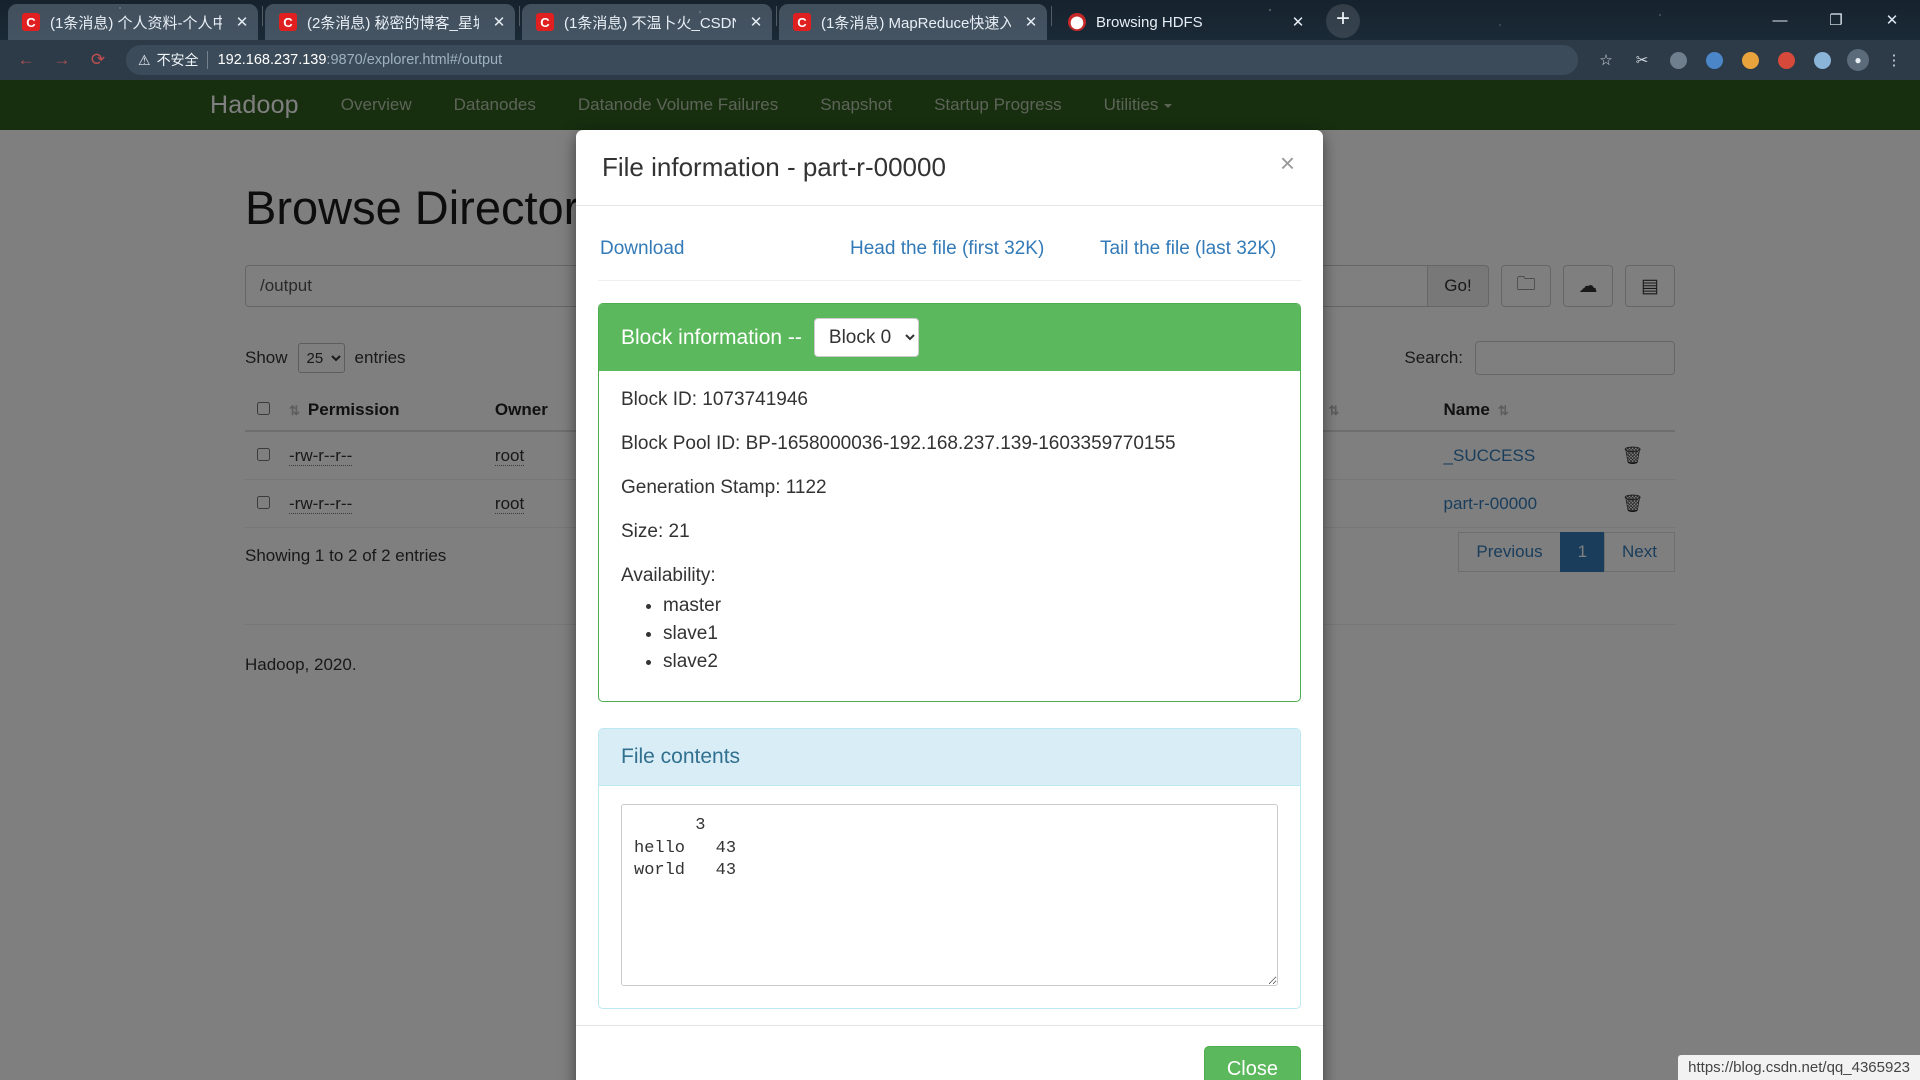  What do you see at coordinates (1188, 249) in the screenshot?
I see `tail-file-link: Tail the file (last 32K)` at bounding box center [1188, 249].